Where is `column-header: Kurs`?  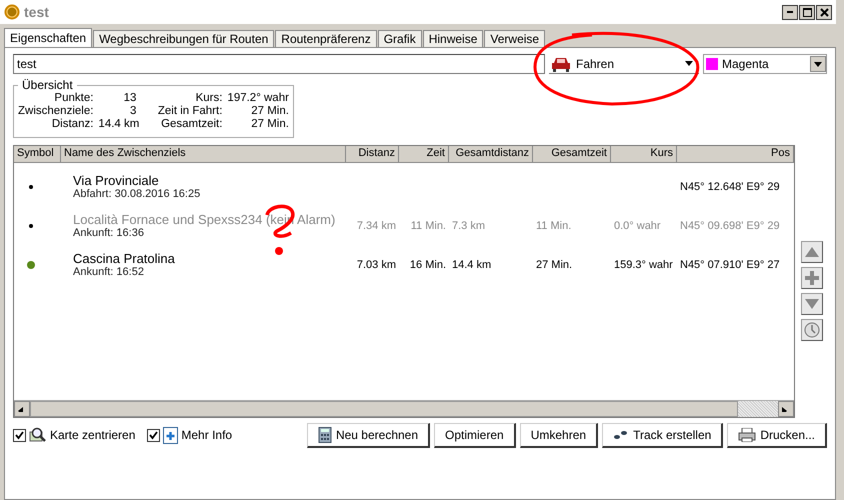 column-header: Kurs is located at coordinates (644, 154).